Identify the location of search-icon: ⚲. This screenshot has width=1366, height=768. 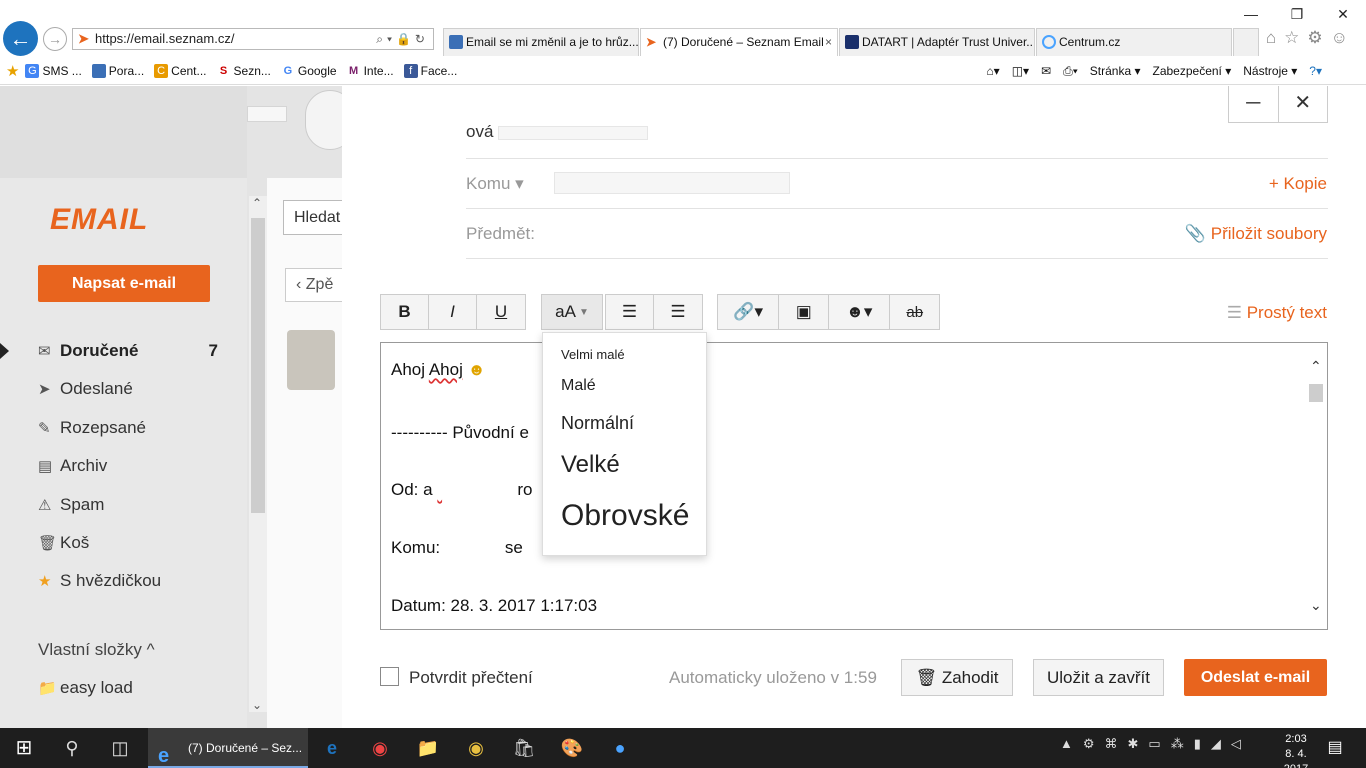
(72, 748).